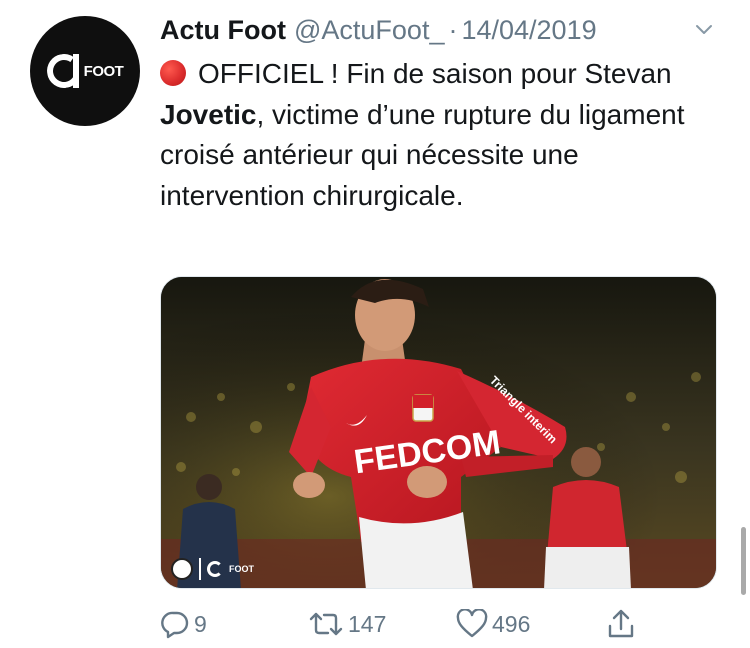 The image size is (750, 648). I want to click on retweet-count: 147, so click(367, 623).